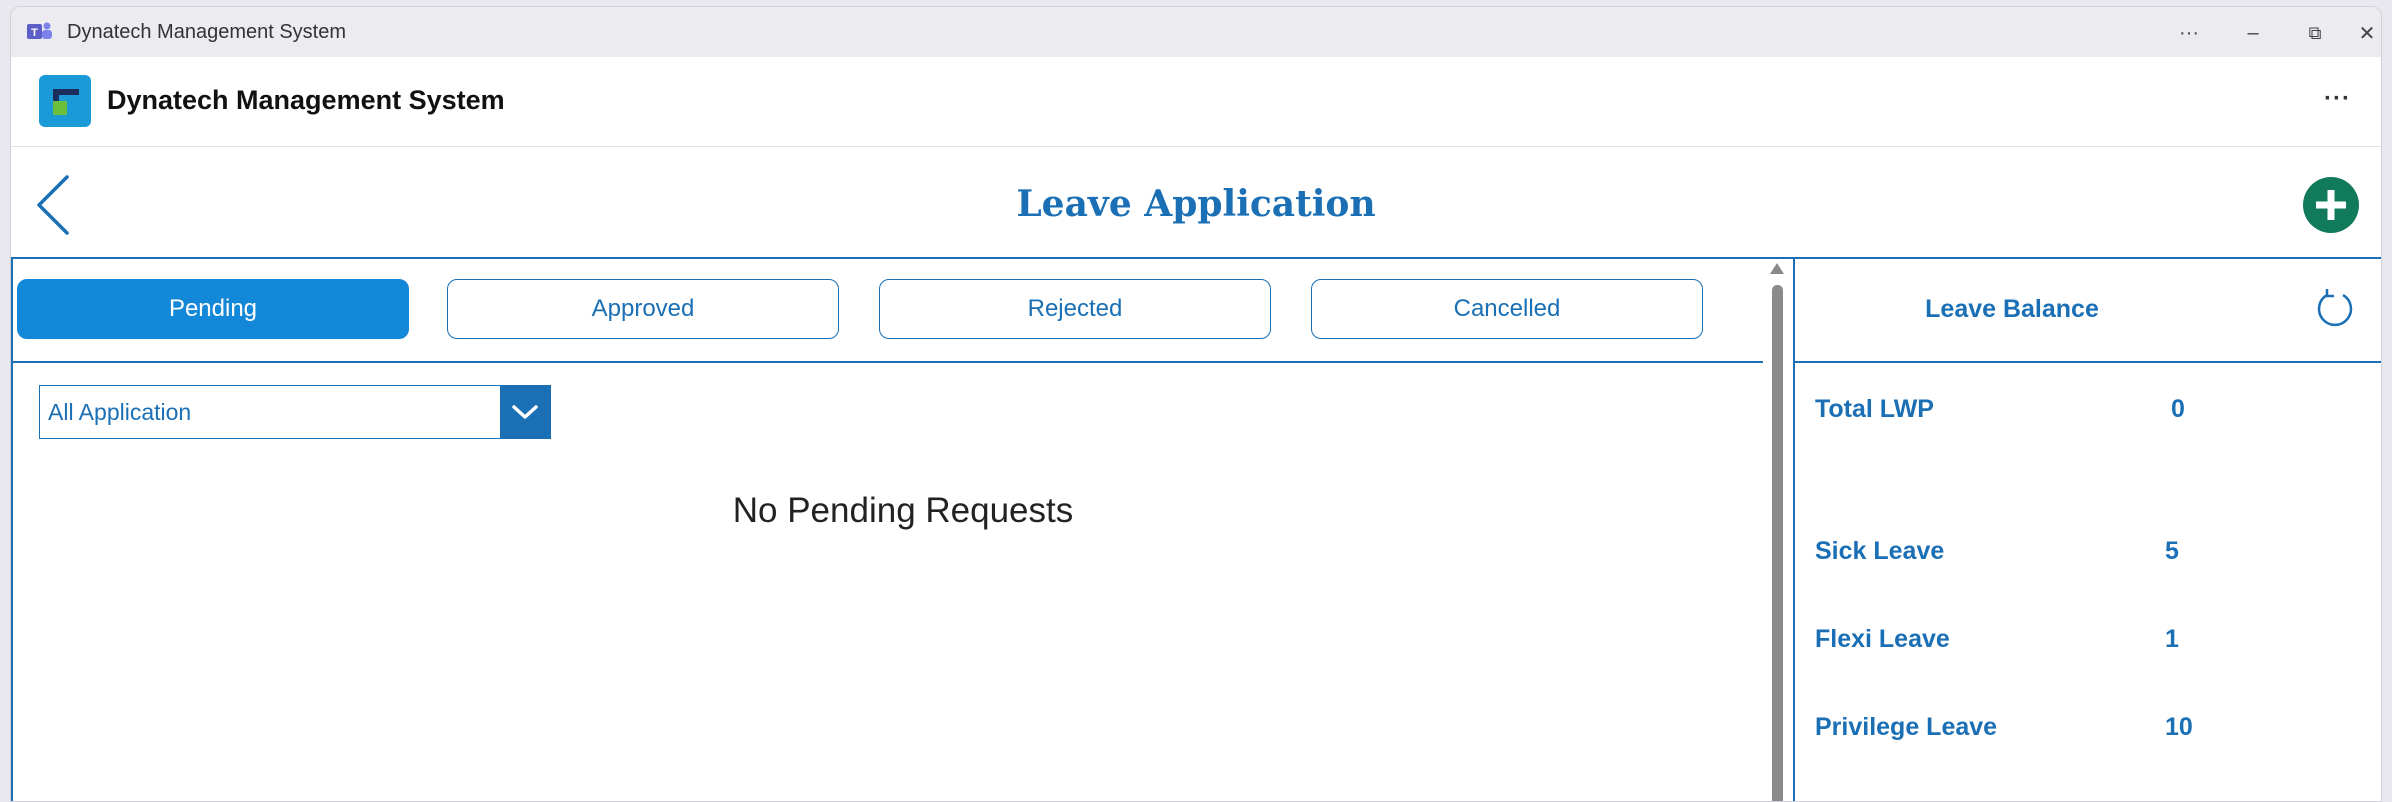 Image resolution: width=2392 pixels, height=802 pixels. What do you see at coordinates (2095, 733) in the screenshot?
I see `balance-row-privilege-leave: Privilege Leave 10` at bounding box center [2095, 733].